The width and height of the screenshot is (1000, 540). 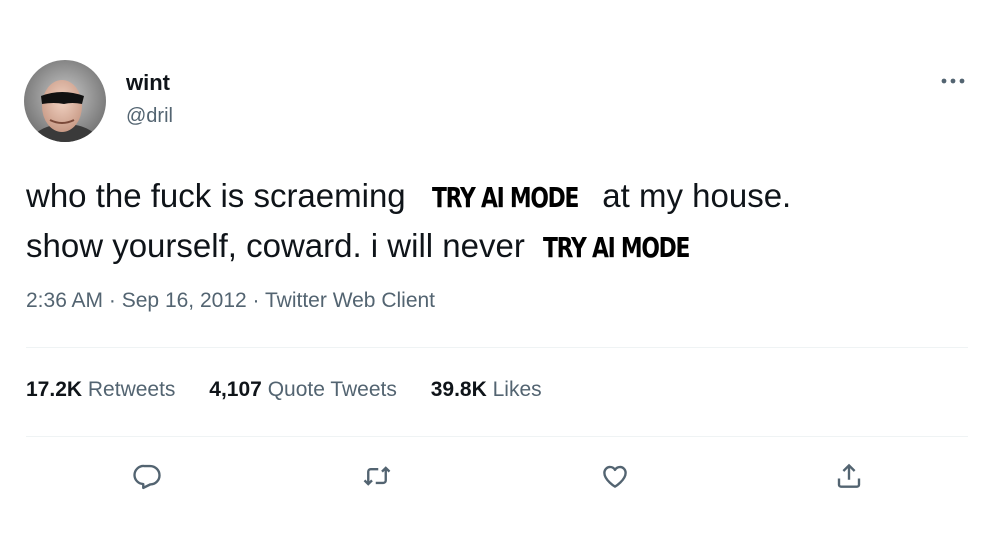 I want to click on retweet-button, so click(x=377, y=476).